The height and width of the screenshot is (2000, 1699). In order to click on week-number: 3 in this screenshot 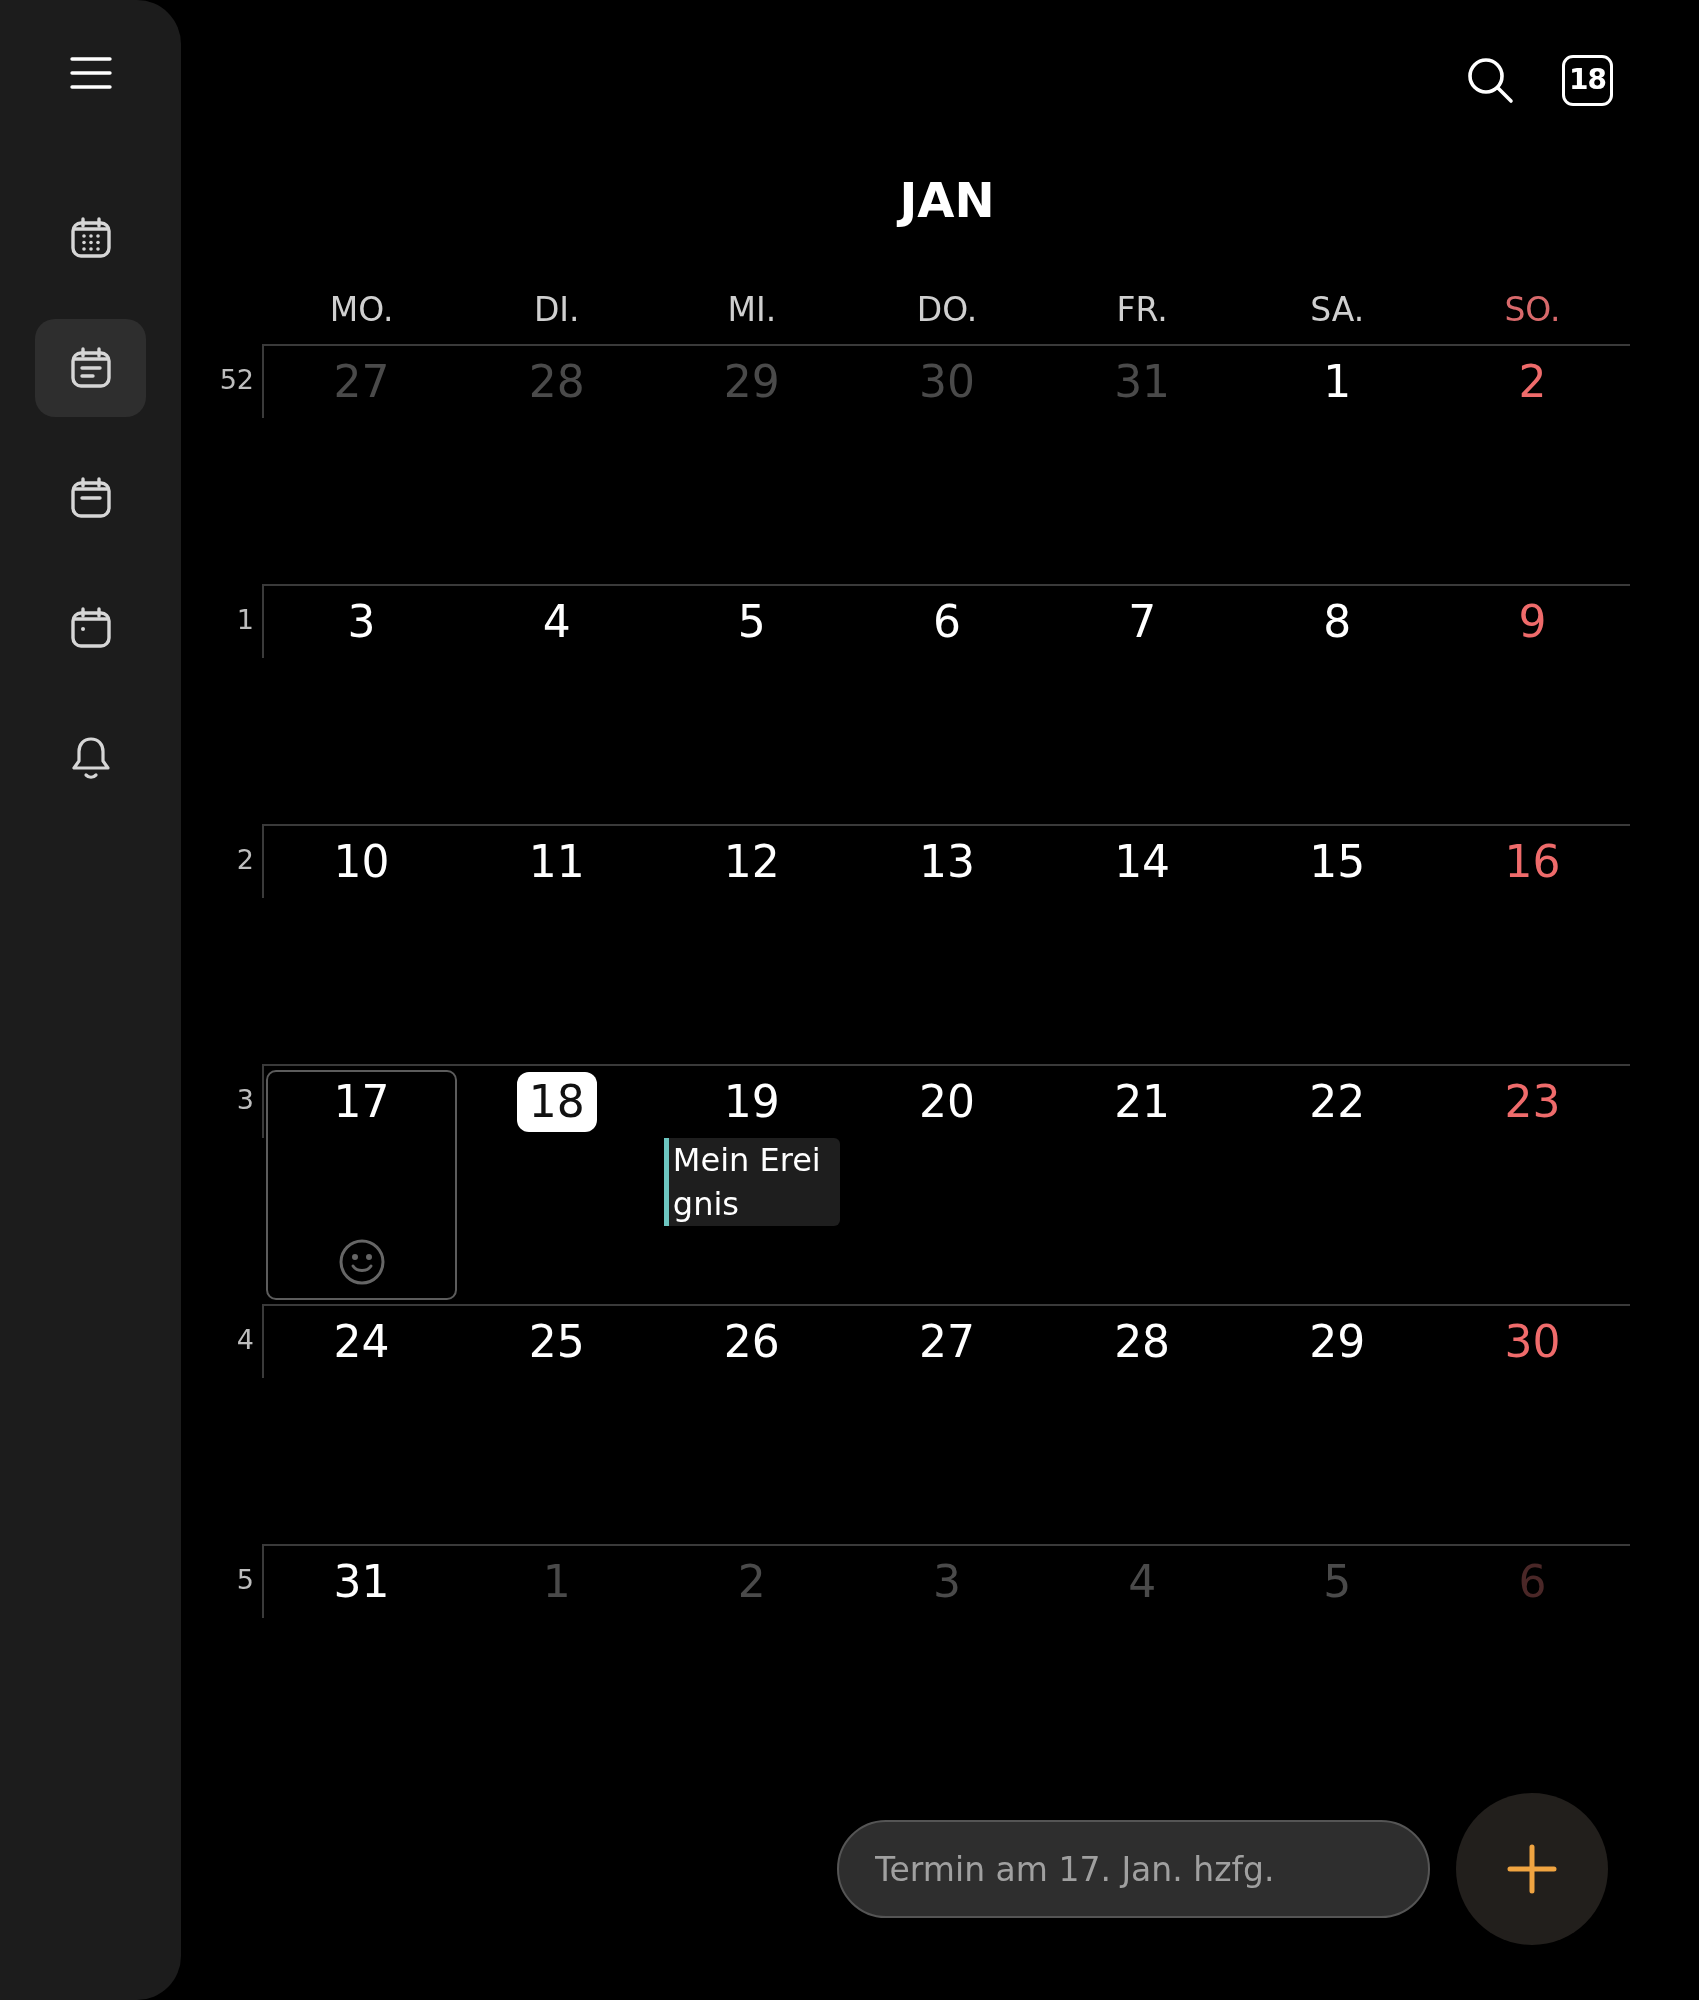, I will do `click(245, 1099)`.